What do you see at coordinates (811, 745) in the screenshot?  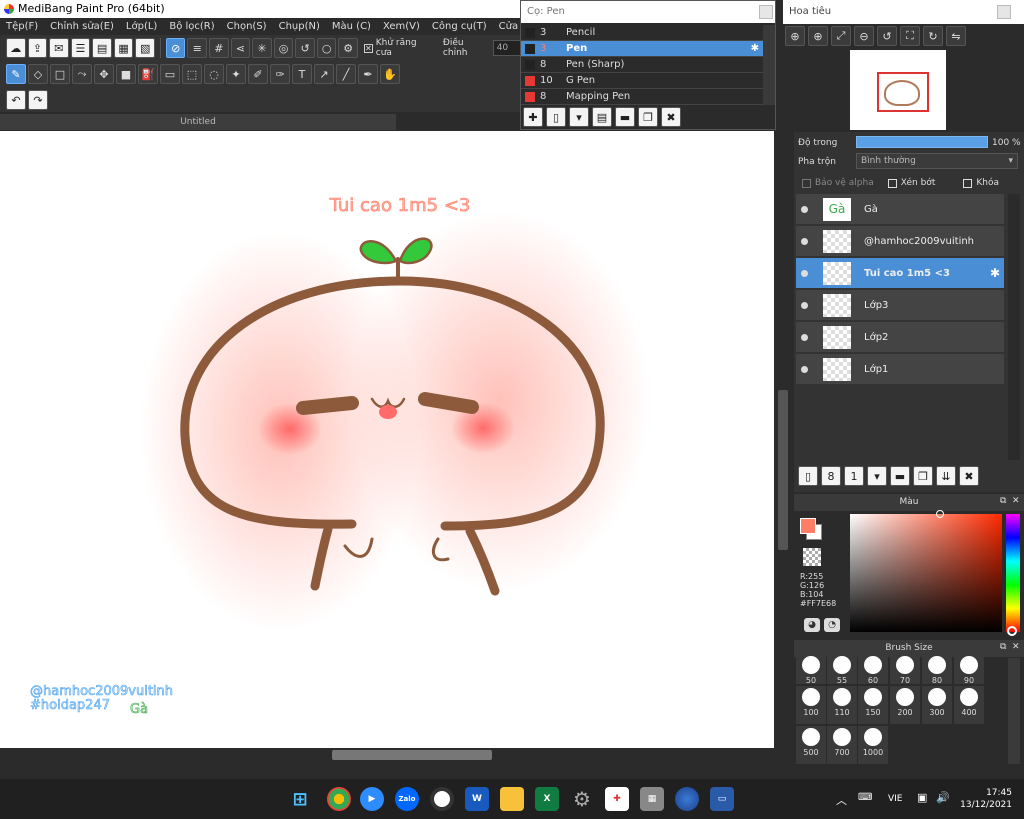 I see `brush-size-option: 500` at bounding box center [811, 745].